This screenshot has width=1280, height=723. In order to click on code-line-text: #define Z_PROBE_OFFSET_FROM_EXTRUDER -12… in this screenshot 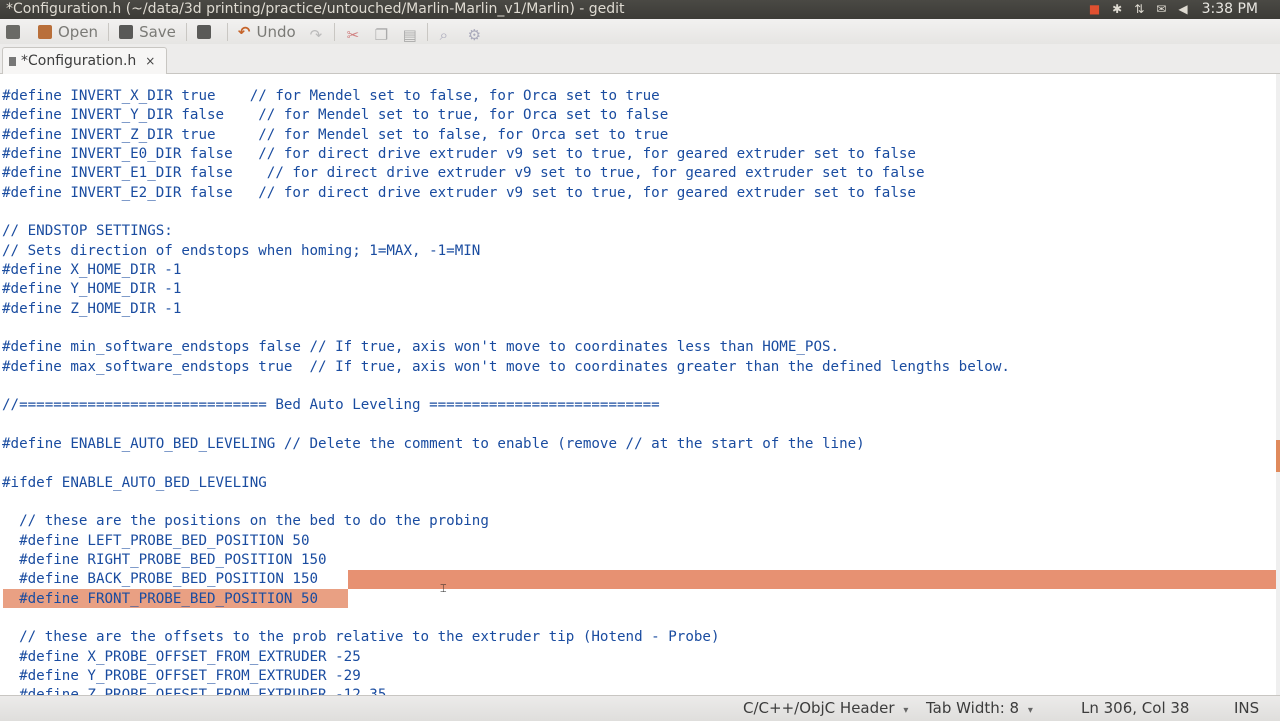, I will do `click(194, 691)`.